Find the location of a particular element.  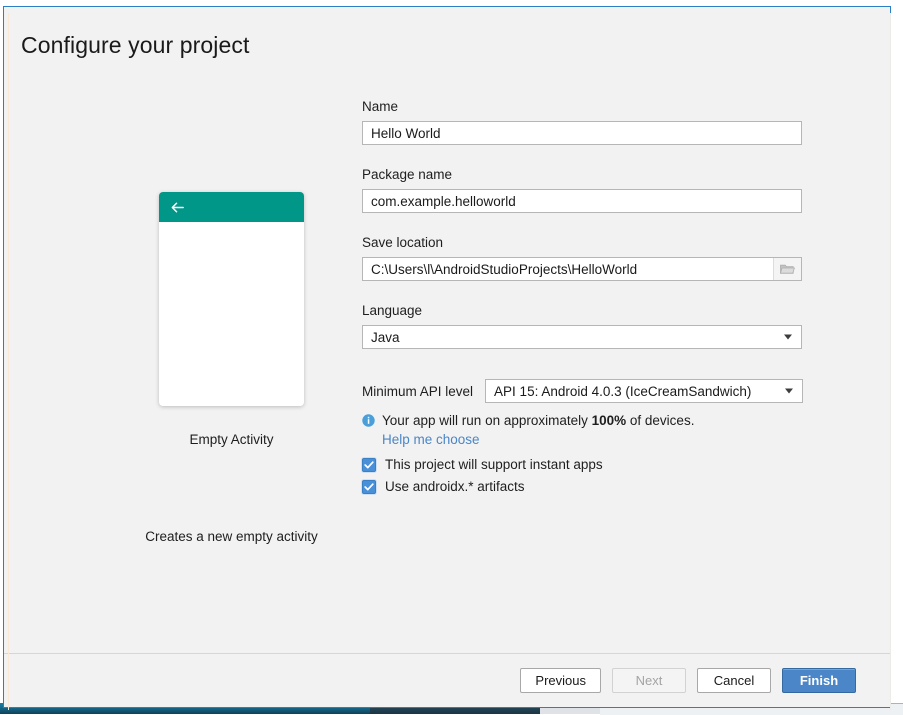

api-coverage-percent: 100% is located at coordinates (609, 420).